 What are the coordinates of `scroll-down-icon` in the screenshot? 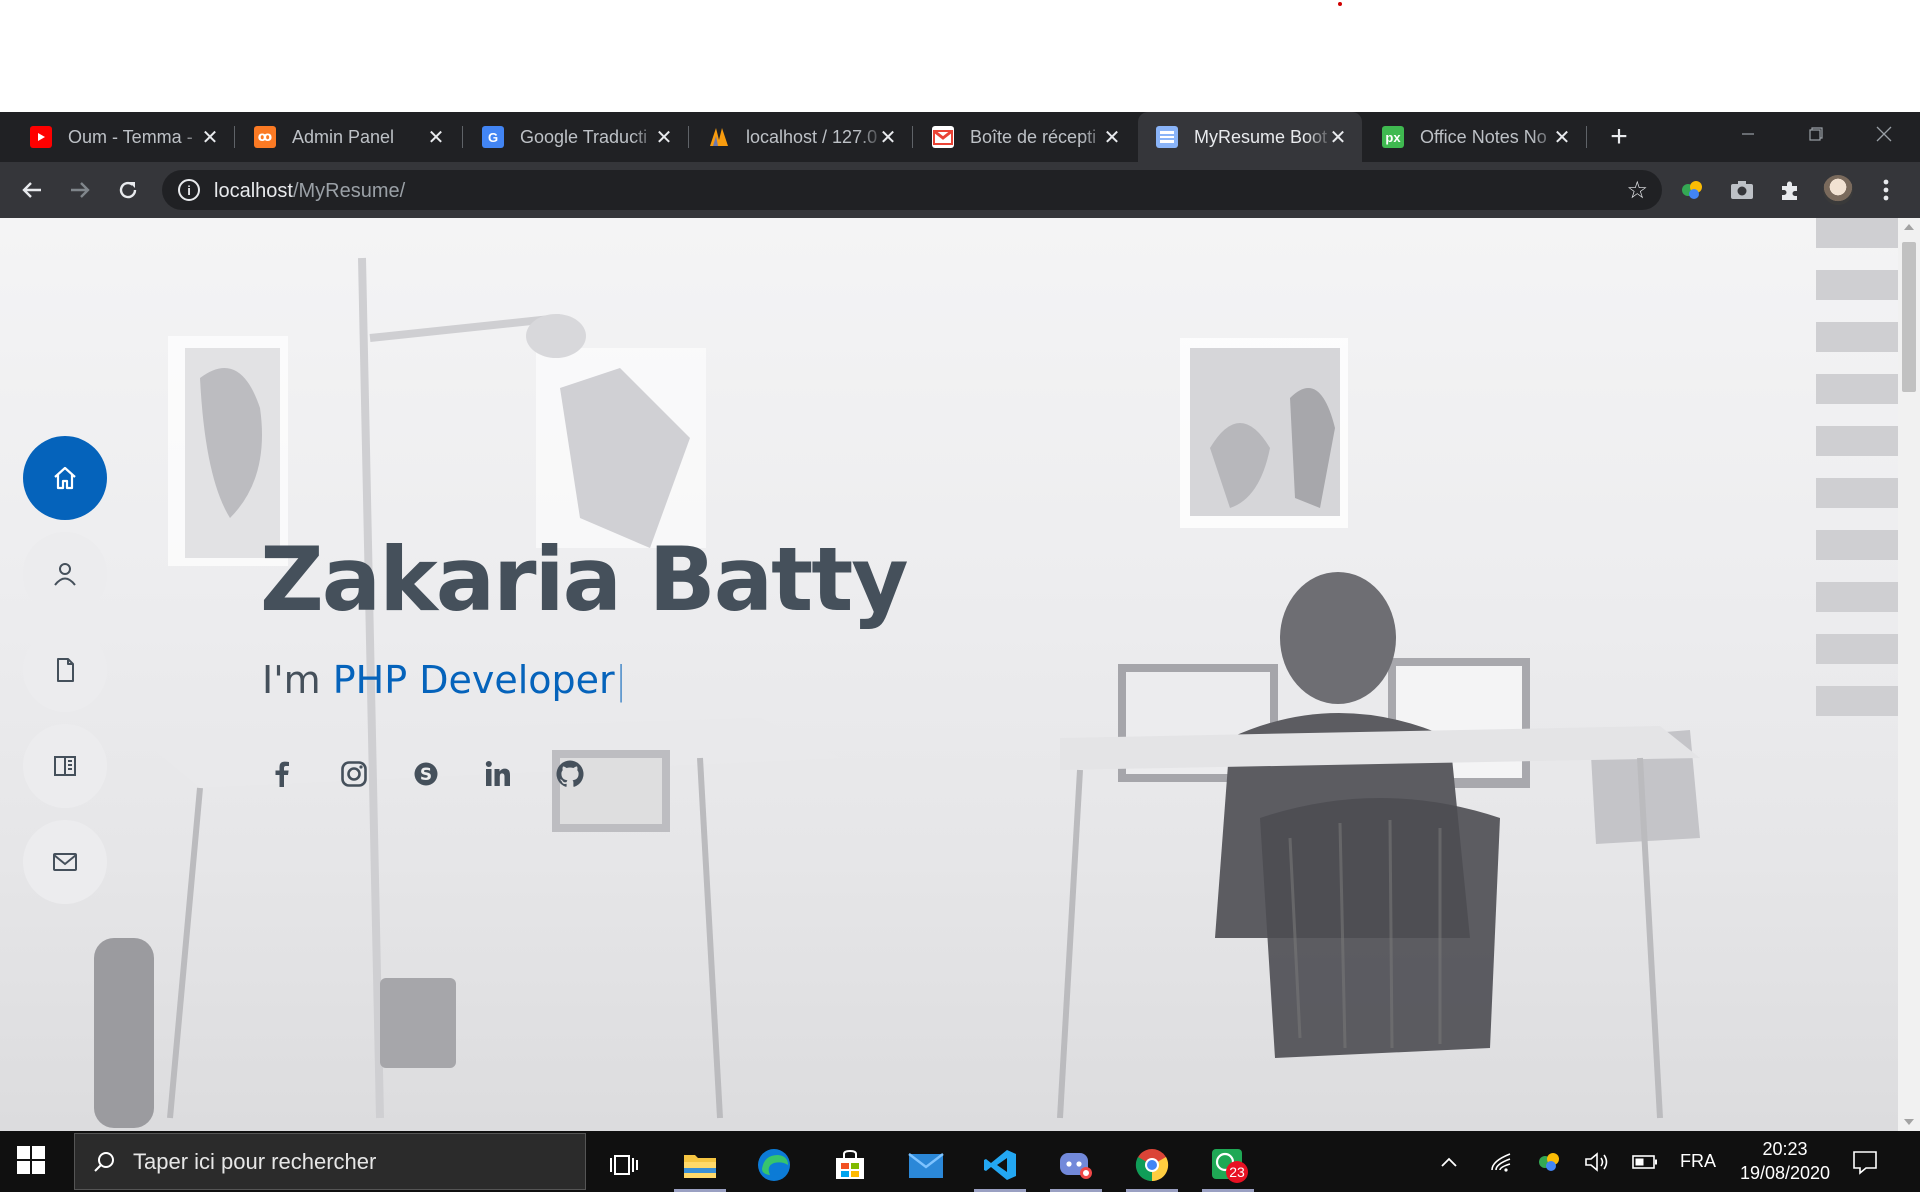 It's located at (1909, 1122).